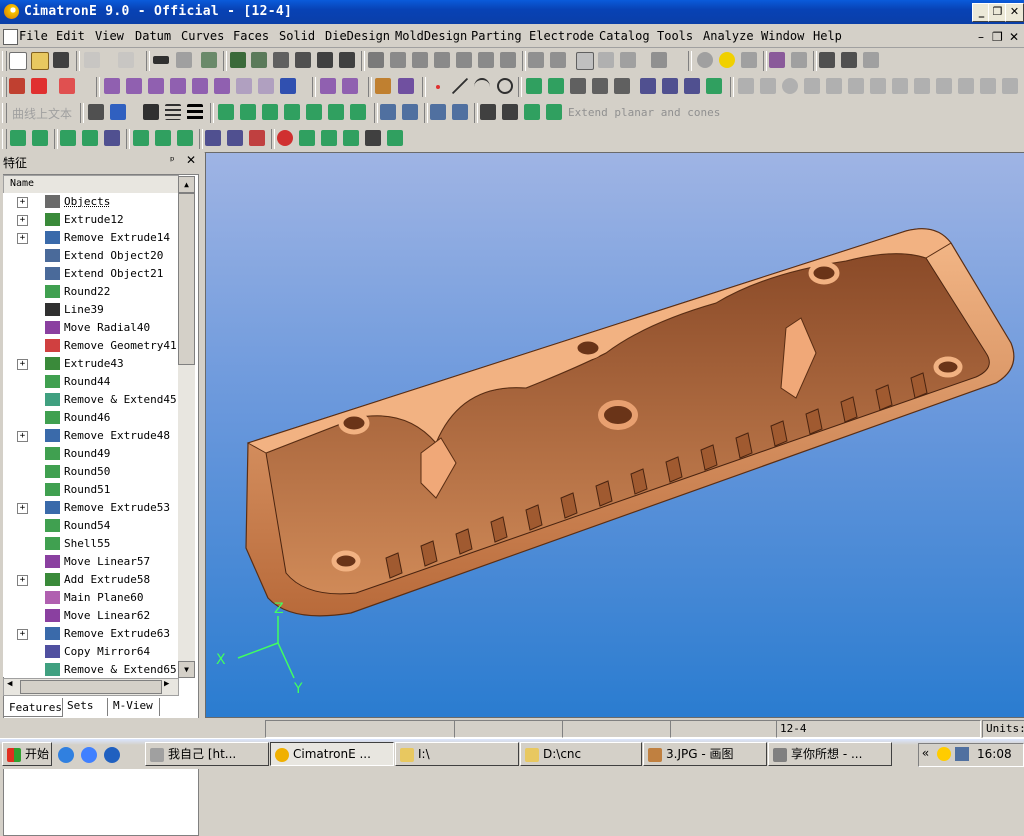 Image resolution: width=1024 pixels, height=836 pixels. I want to click on light-off-icon, so click(705, 60).